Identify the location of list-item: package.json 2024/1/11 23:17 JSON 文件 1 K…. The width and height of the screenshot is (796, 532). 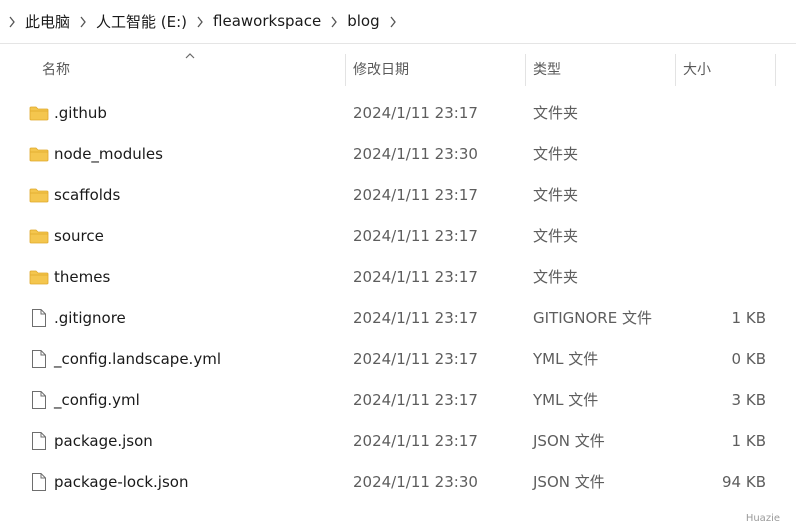
(398, 440).